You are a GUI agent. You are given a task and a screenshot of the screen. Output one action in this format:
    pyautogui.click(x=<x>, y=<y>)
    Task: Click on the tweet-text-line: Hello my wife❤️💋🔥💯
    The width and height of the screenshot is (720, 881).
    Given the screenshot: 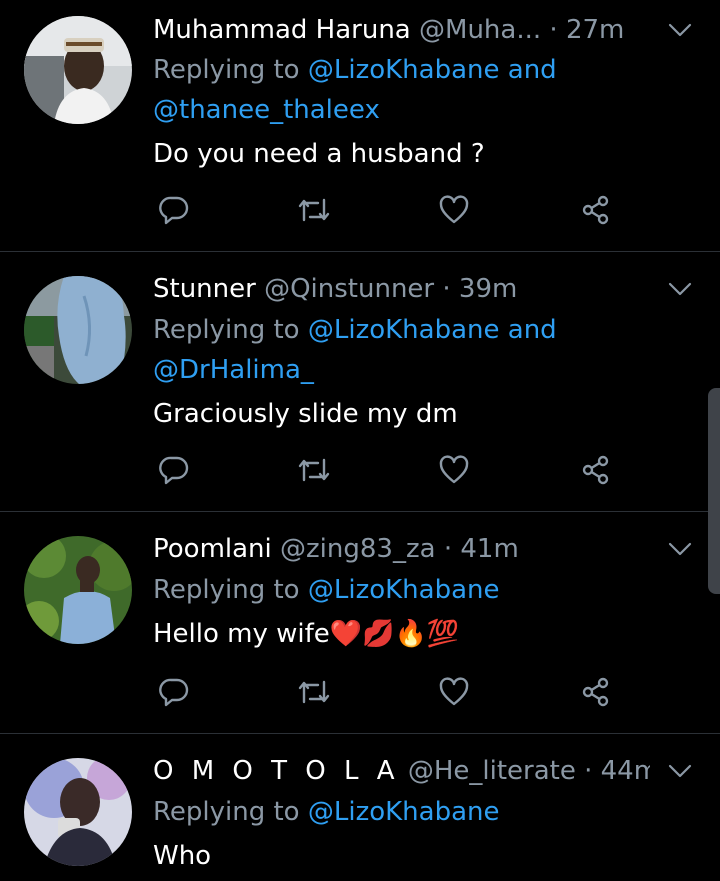 What is the action you would take?
    pyautogui.click(x=426, y=634)
    